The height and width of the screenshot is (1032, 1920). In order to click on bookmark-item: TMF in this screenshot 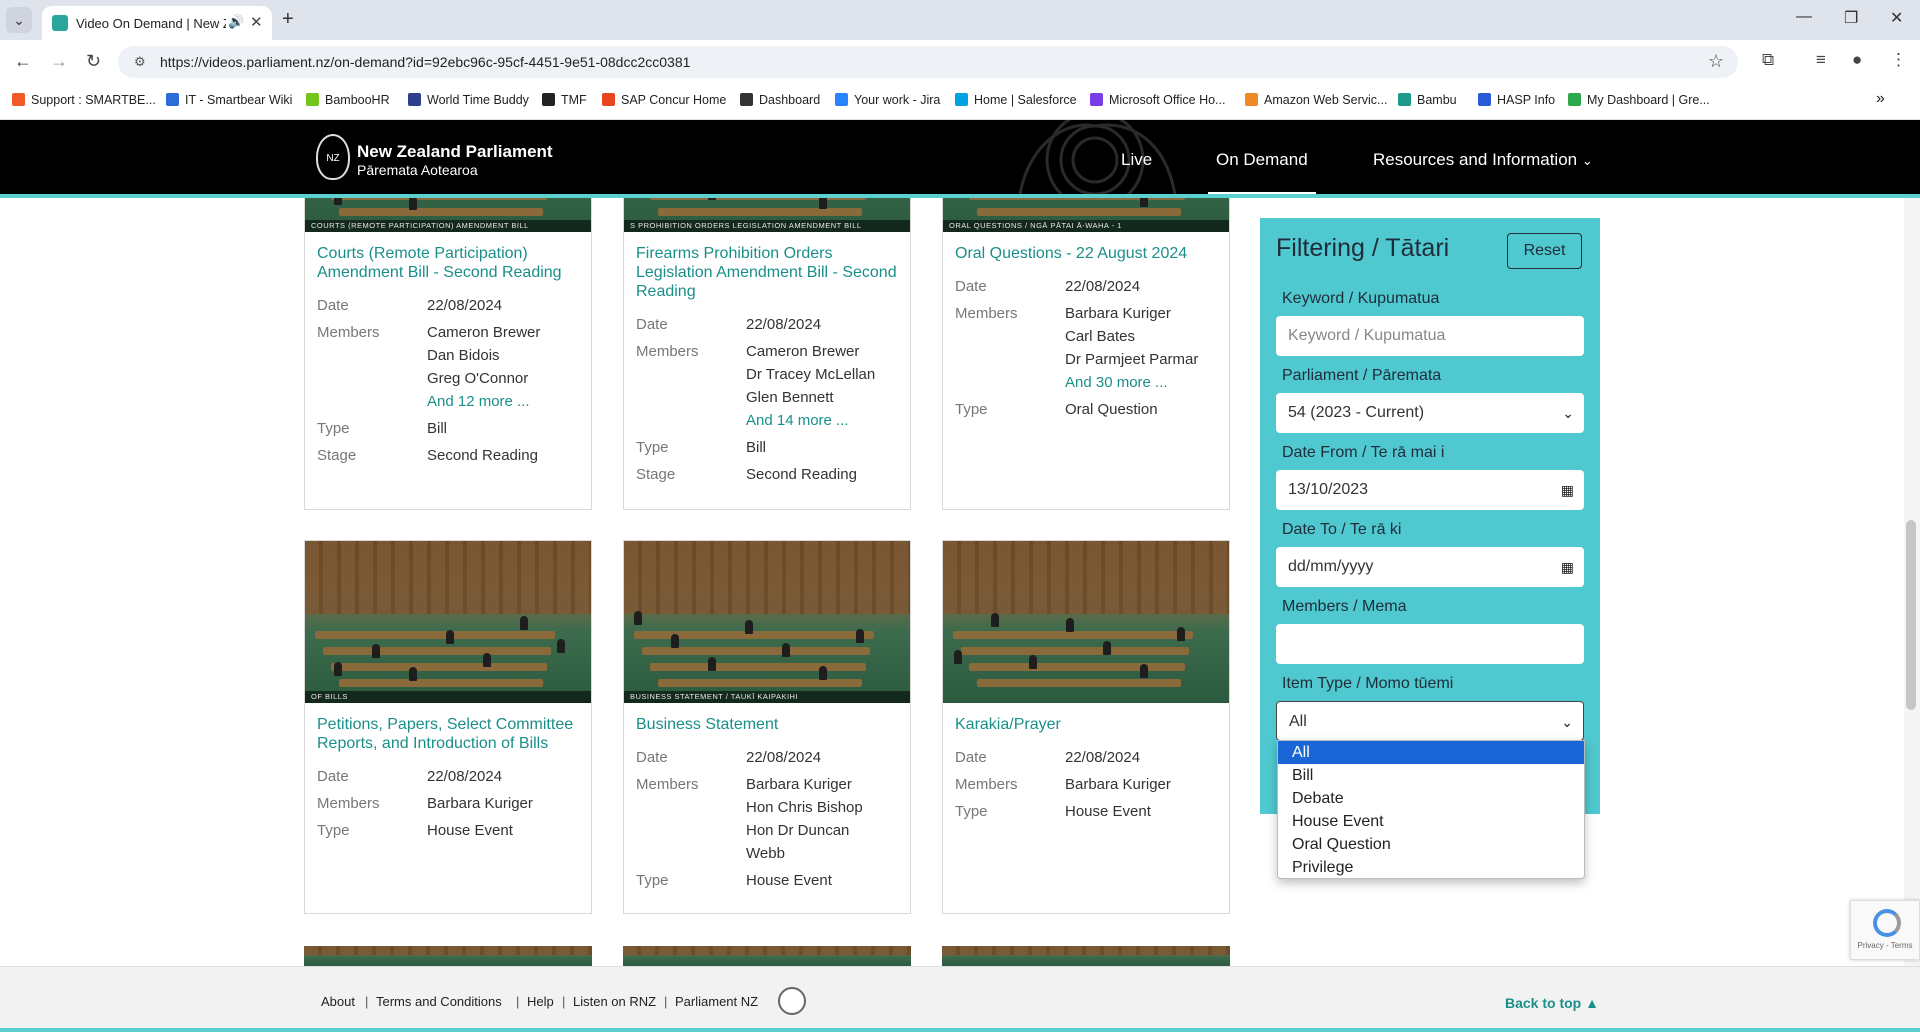, I will do `click(564, 100)`.